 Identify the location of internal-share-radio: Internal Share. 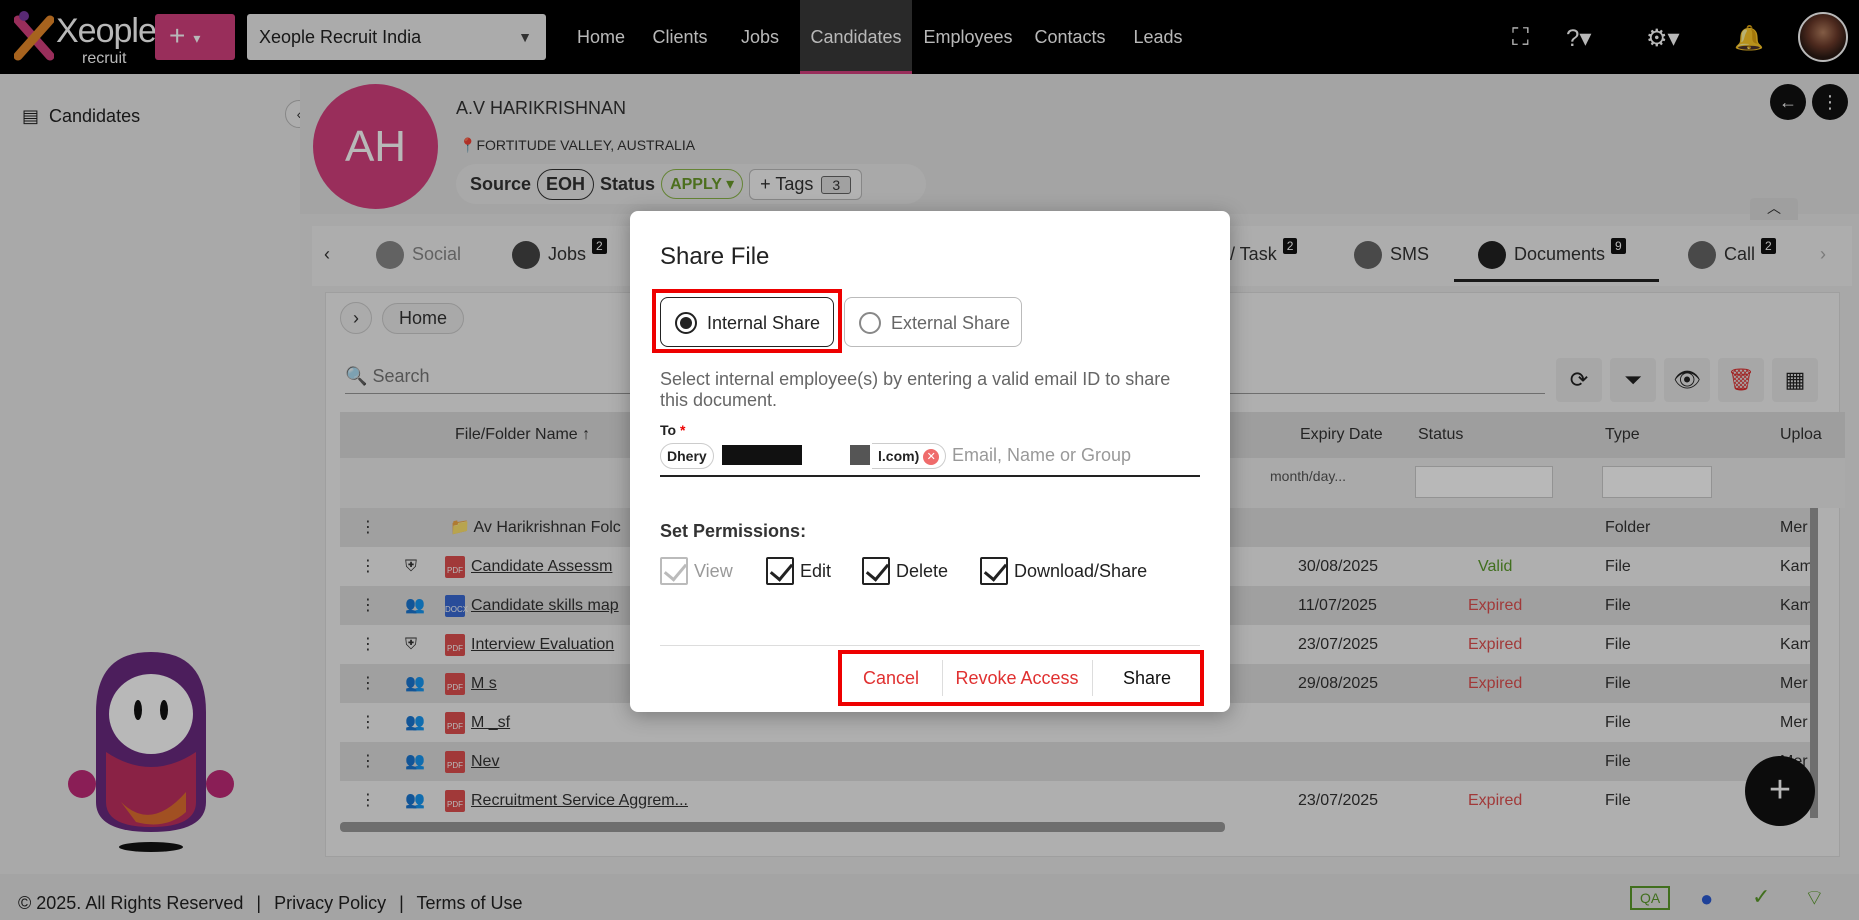
(747, 322).